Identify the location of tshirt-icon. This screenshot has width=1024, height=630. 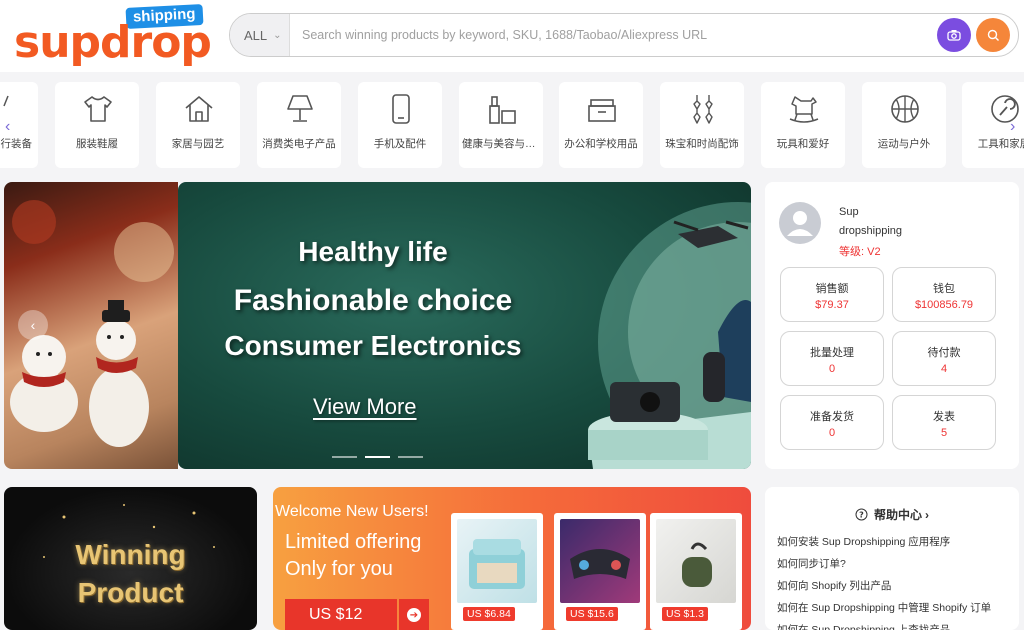
(98, 109).